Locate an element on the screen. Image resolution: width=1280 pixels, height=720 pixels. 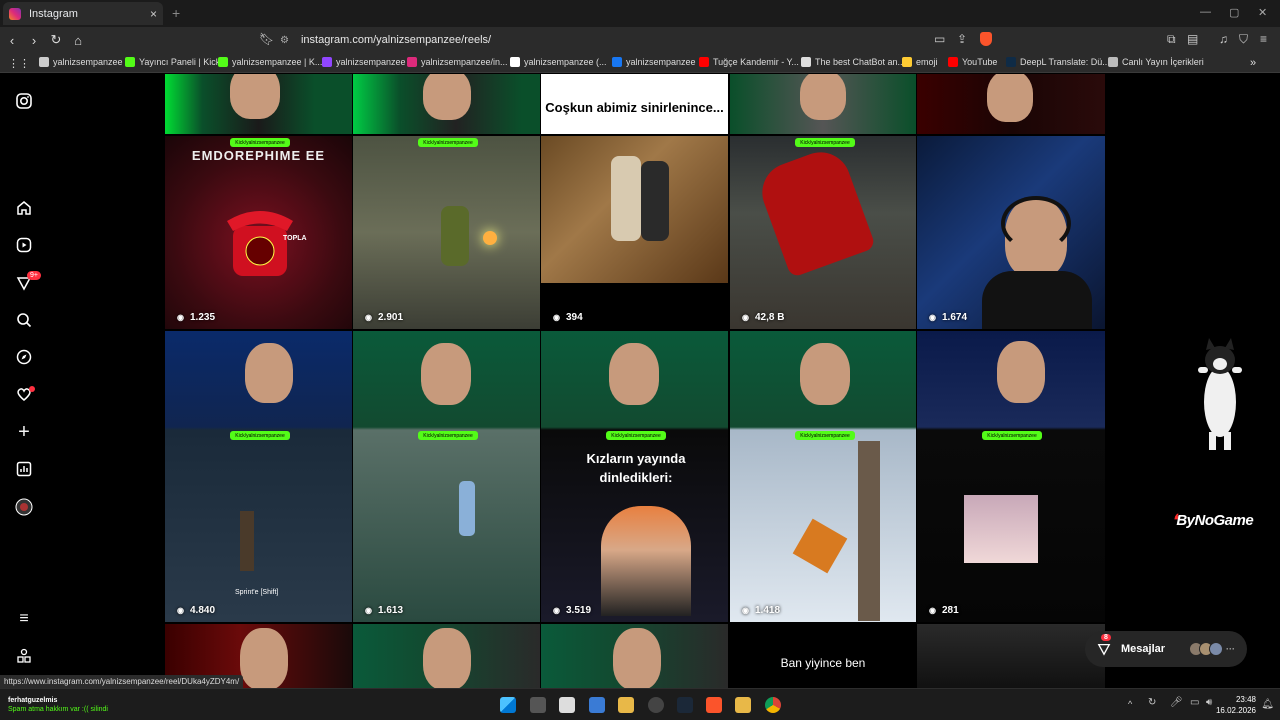
maximize-icon: ▢ is located at coordinates (1234, 12).